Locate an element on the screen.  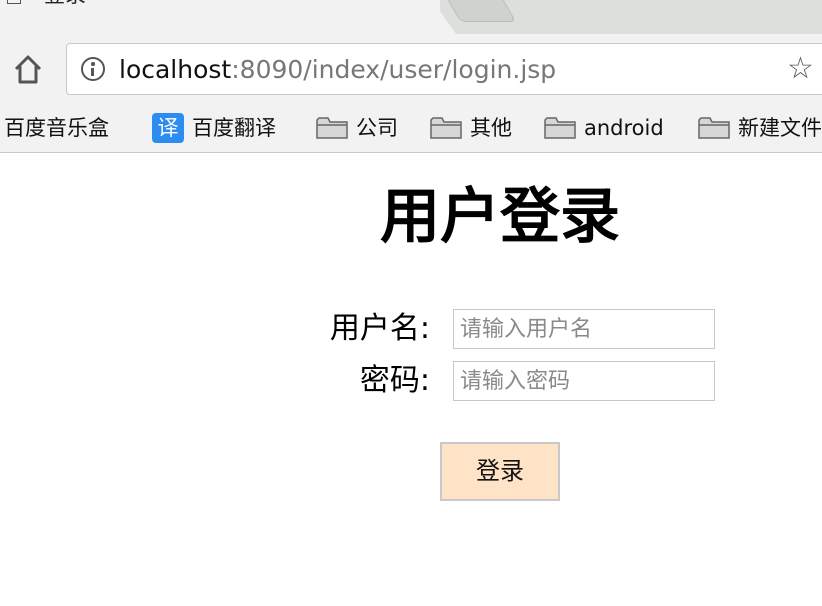
url-text: localhost:8090/index/user/login.jsp is located at coordinates (337, 70).